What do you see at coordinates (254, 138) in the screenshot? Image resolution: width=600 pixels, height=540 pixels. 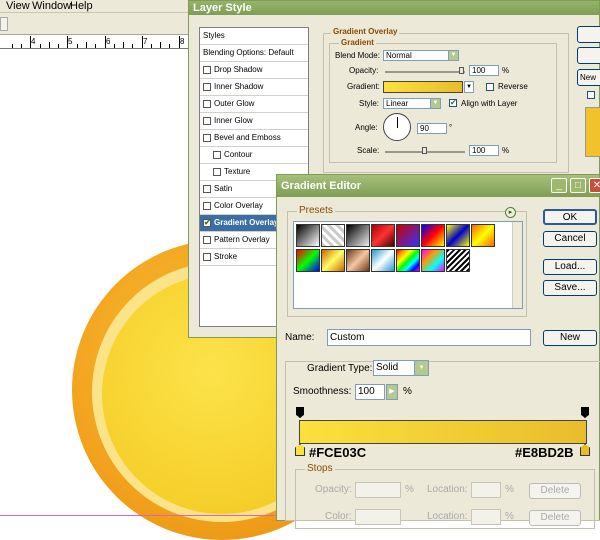 I see `styles-list-item-bevel-emboss: Bevel and Emboss` at bounding box center [254, 138].